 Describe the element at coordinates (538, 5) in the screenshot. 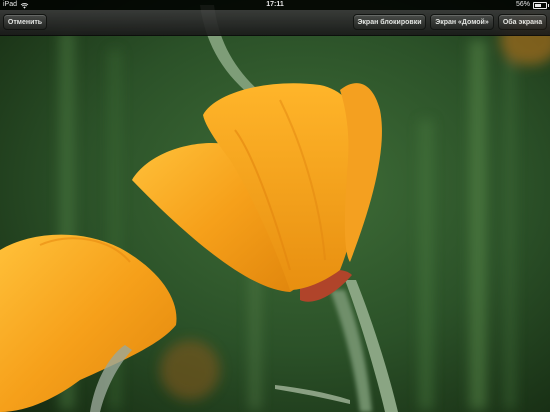

I see `battery-fill` at that location.